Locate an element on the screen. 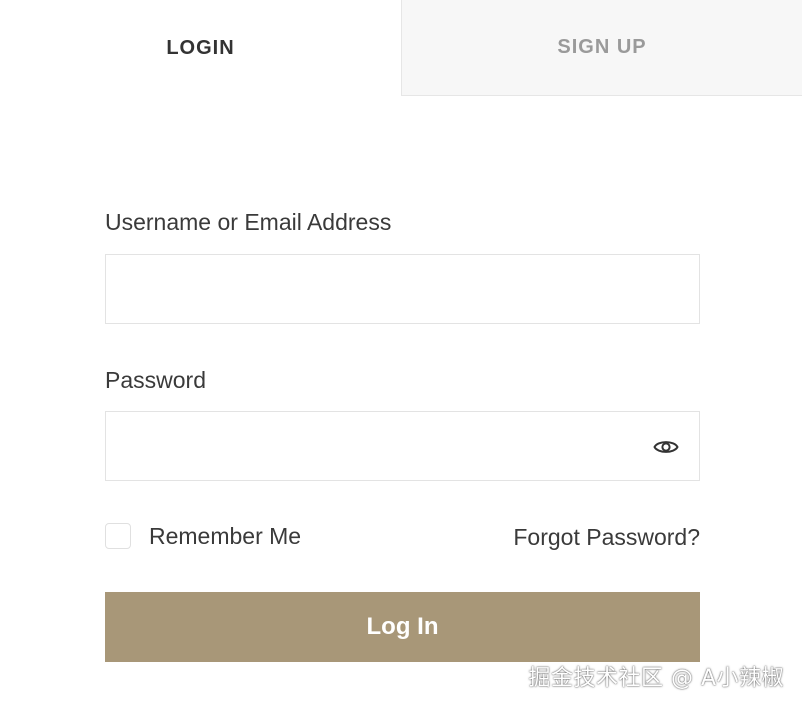 The height and width of the screenshot is (712, 802). eye-icon is located at coordinates (666, 447).